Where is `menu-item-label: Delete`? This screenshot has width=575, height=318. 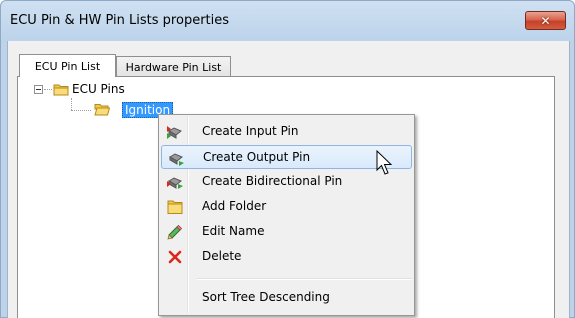 menu-item-label: Delete is located at coordinates (222, 256).